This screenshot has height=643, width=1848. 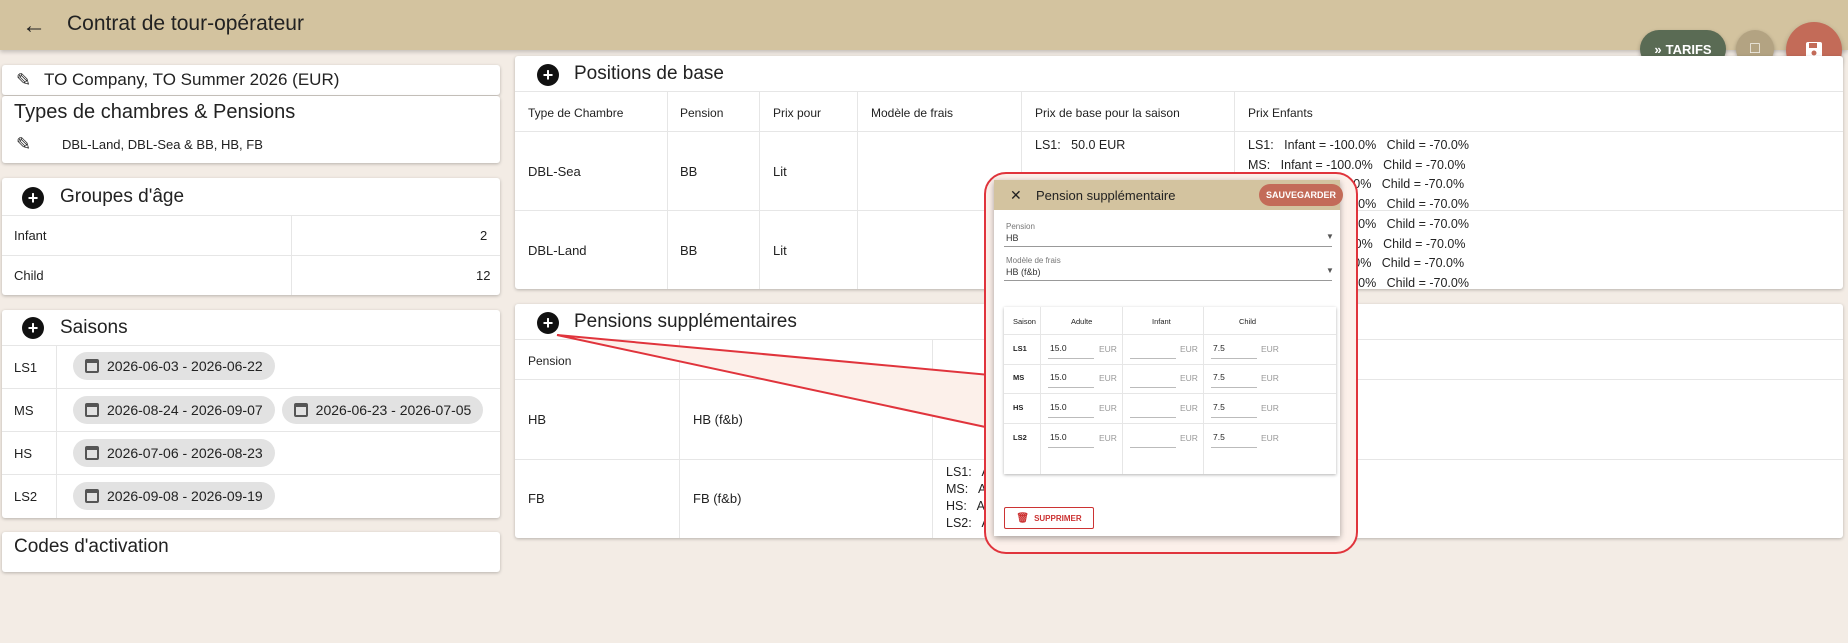 What do you see at coordinates (912, 113) in the screenshot?
I see `column-header: Modèle de frais` at bounding box center [912, 113].